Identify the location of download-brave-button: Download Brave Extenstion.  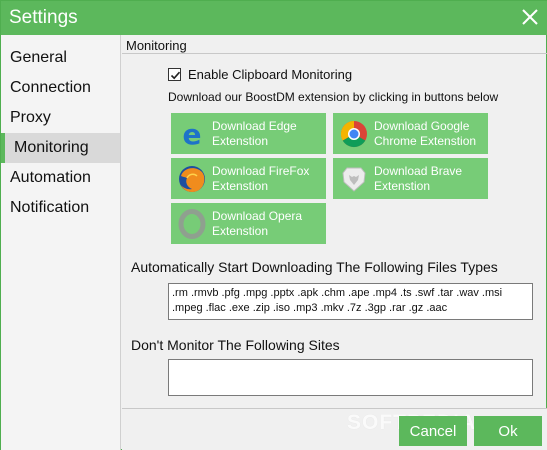
(410, 178).